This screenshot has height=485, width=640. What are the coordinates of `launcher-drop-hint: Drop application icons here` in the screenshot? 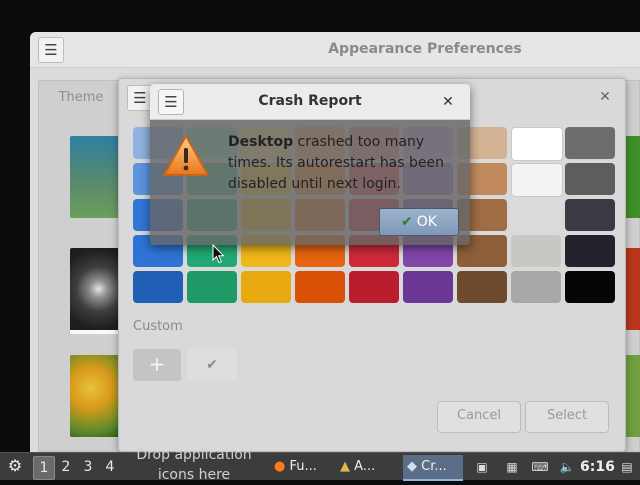 It's located at (194, 465).